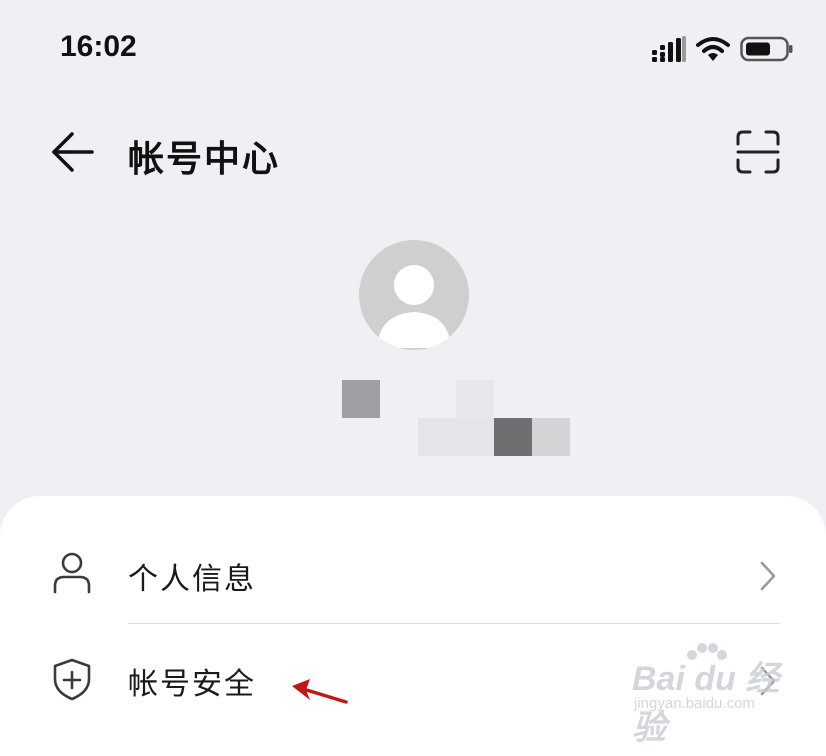 The height and width of the screenshot is (756, 826). I want to click on scan-button, so click(758, 152).